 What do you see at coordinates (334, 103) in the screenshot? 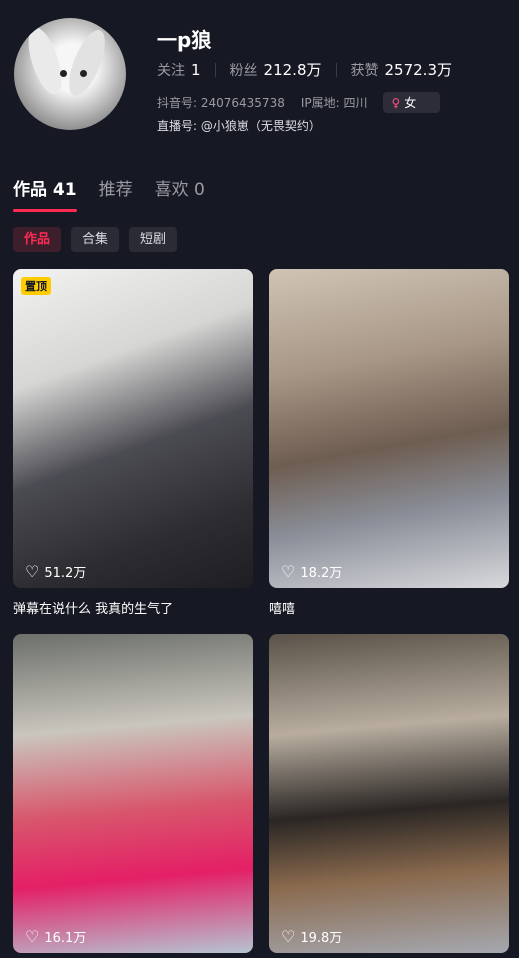
I see `ip-location: IP属地: 四川` at bounding box center [334, 103].